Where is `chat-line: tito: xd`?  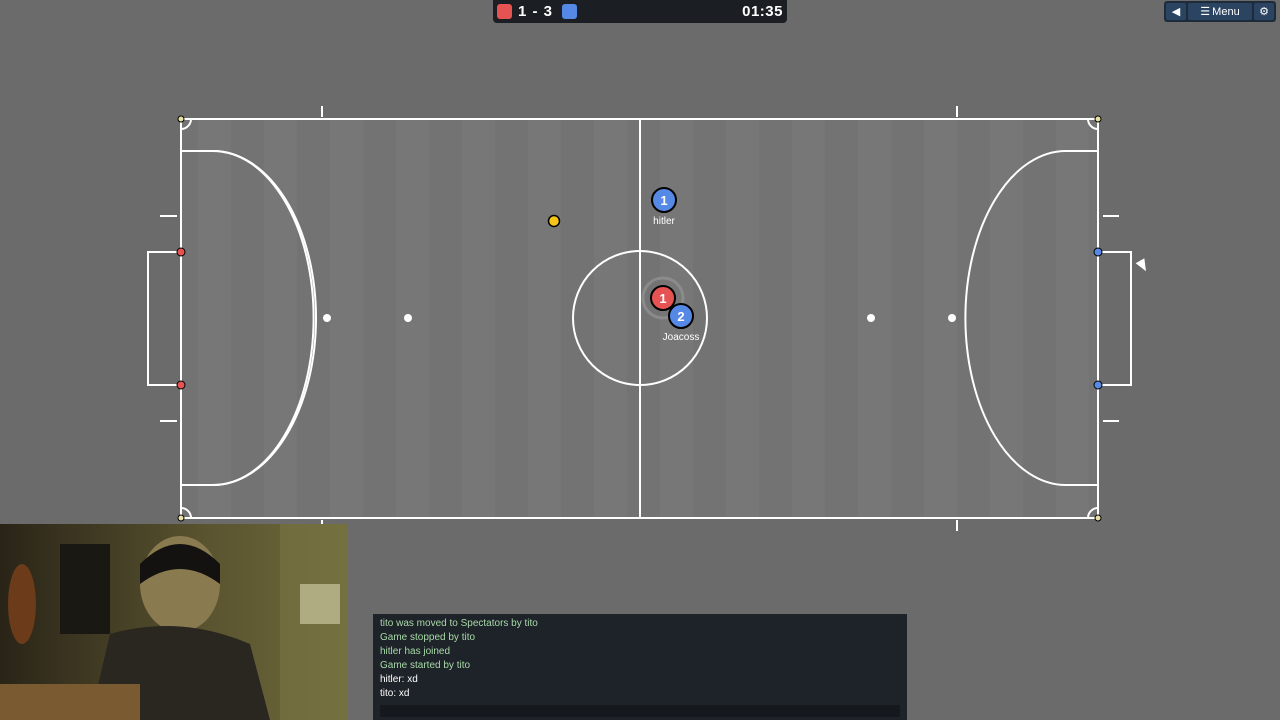
chat-line: tito: xd is located at coordinates (395, 693).